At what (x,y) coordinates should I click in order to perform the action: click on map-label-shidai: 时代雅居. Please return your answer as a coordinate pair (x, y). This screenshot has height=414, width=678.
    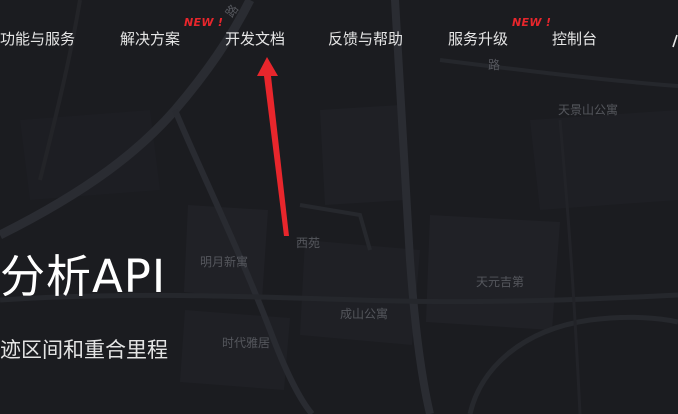
    Looking at the image, I should click on (246, 343).